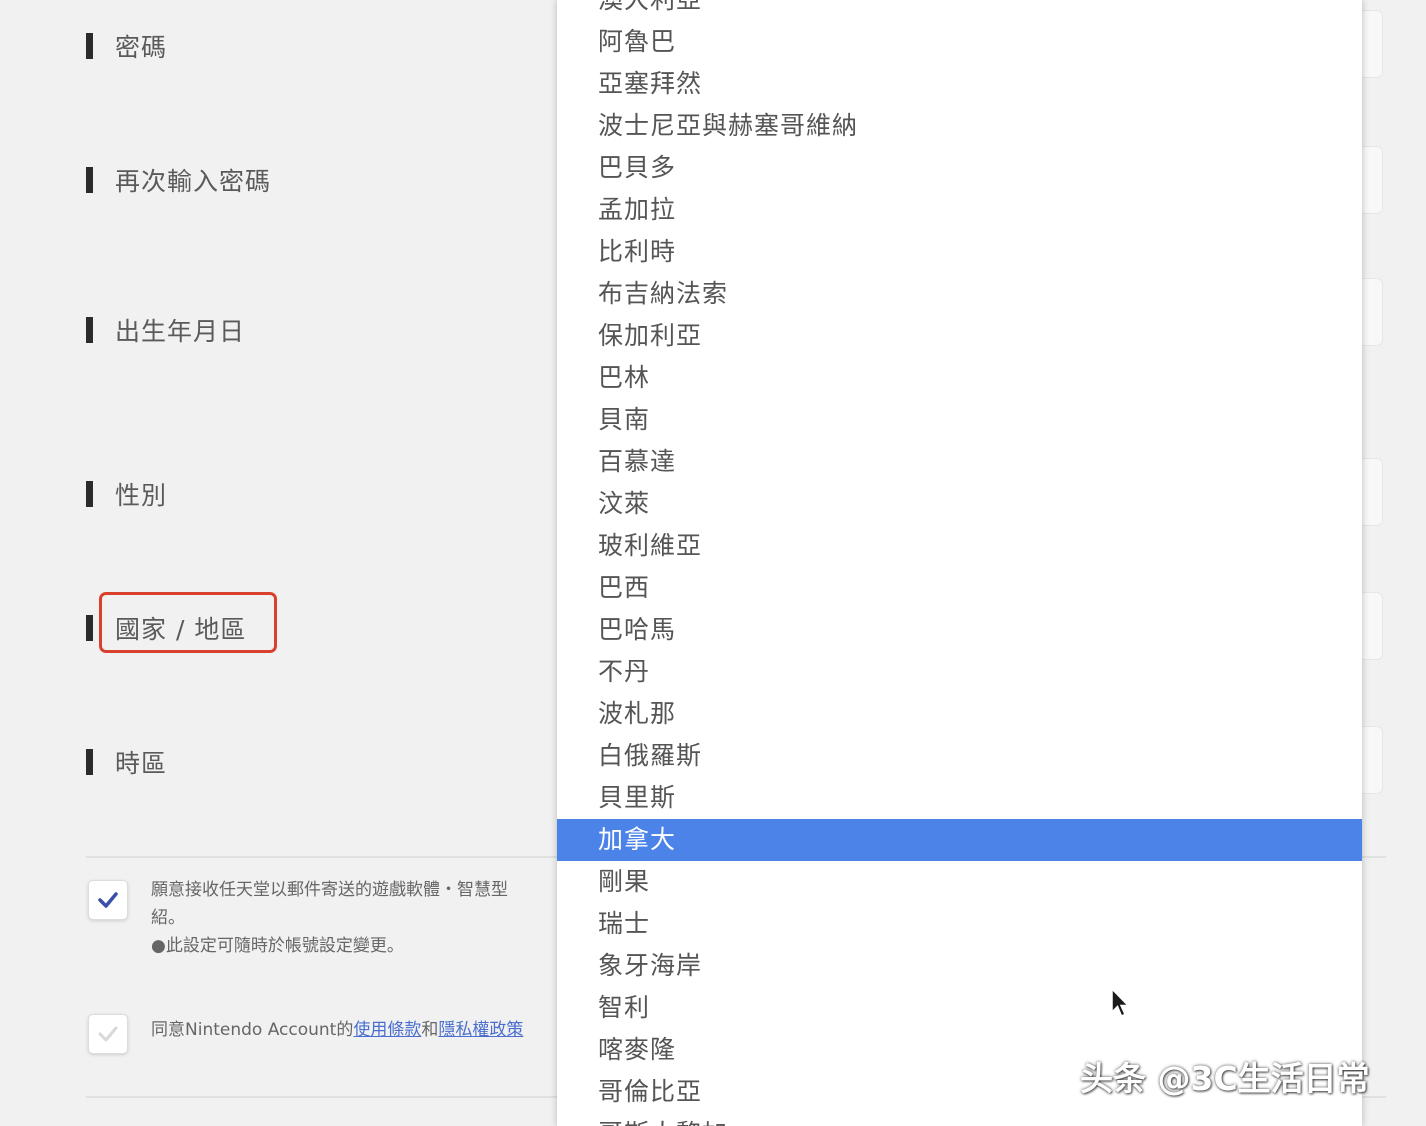  What do you see at coordinates (141, 495) in the screenshot?
I see `label-gender-text: 性別` at bounding box center [141, 495].